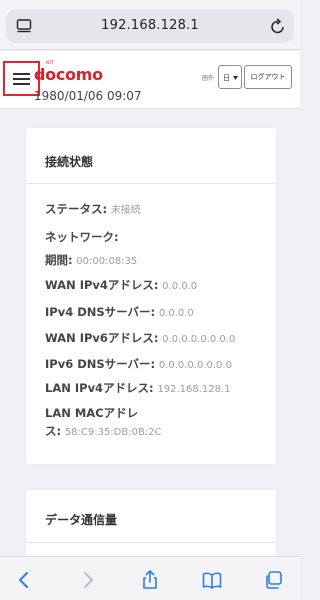  What do you see at coordinates (59, 260) in the screenshot?
I see `row-label: 期間:` at bounding box center [59, 260].